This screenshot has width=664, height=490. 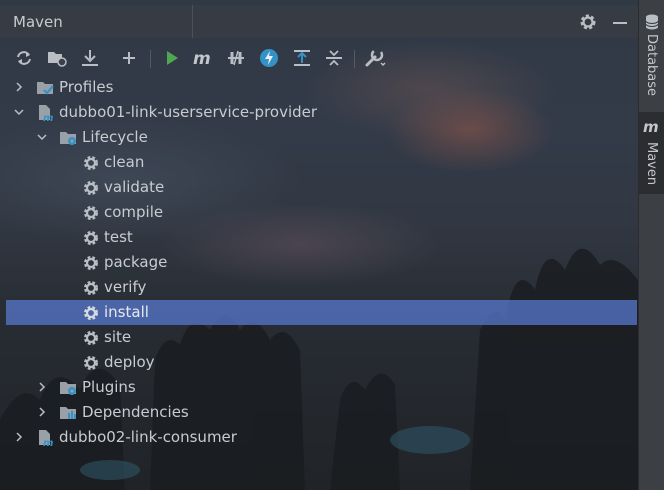 What do you see at coordinates (148, 437) in the screenshot?
I see `tree-node-label: dubbo02-link-consumer` at bounding box center [148, 437].